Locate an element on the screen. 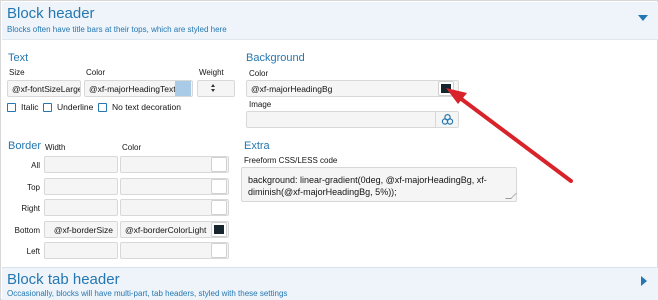  triangle-down-icon is located at coordinates (643, 18).